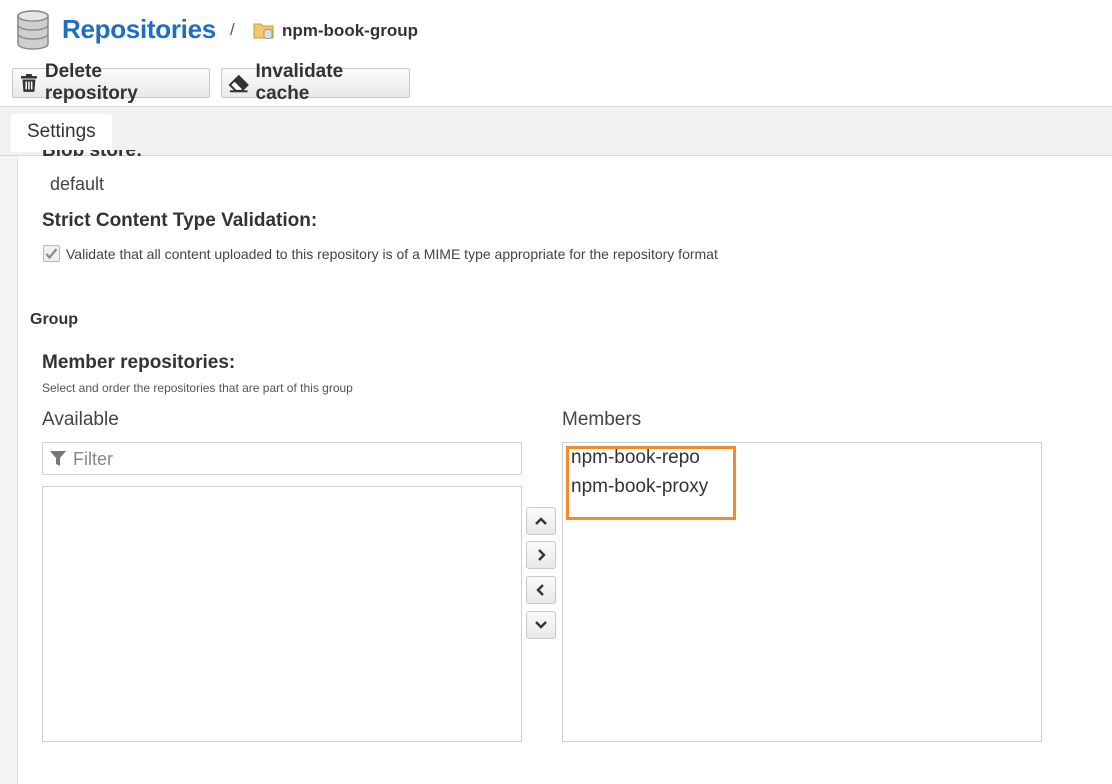 Image resolution: width=1112 pixels, height=784 pixels. Describe the element at coordinates (33, 30) in the screenshot. I see `database-icon` at that location.